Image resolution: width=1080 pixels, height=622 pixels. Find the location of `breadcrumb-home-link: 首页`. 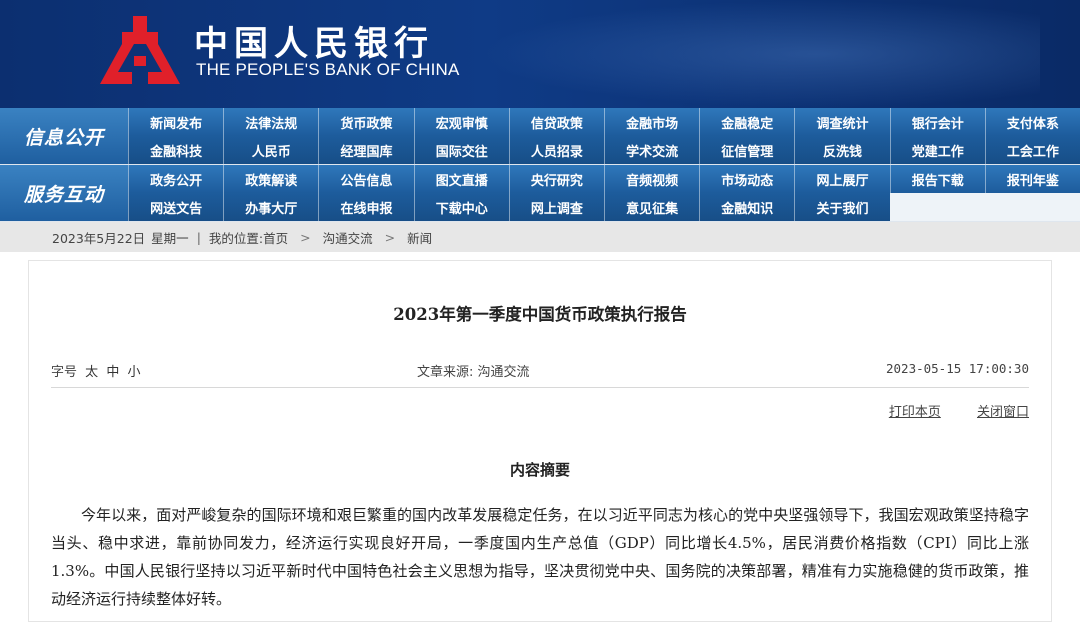

breadcrumb-home-link: 首页 is located at coordinates (275, 237).